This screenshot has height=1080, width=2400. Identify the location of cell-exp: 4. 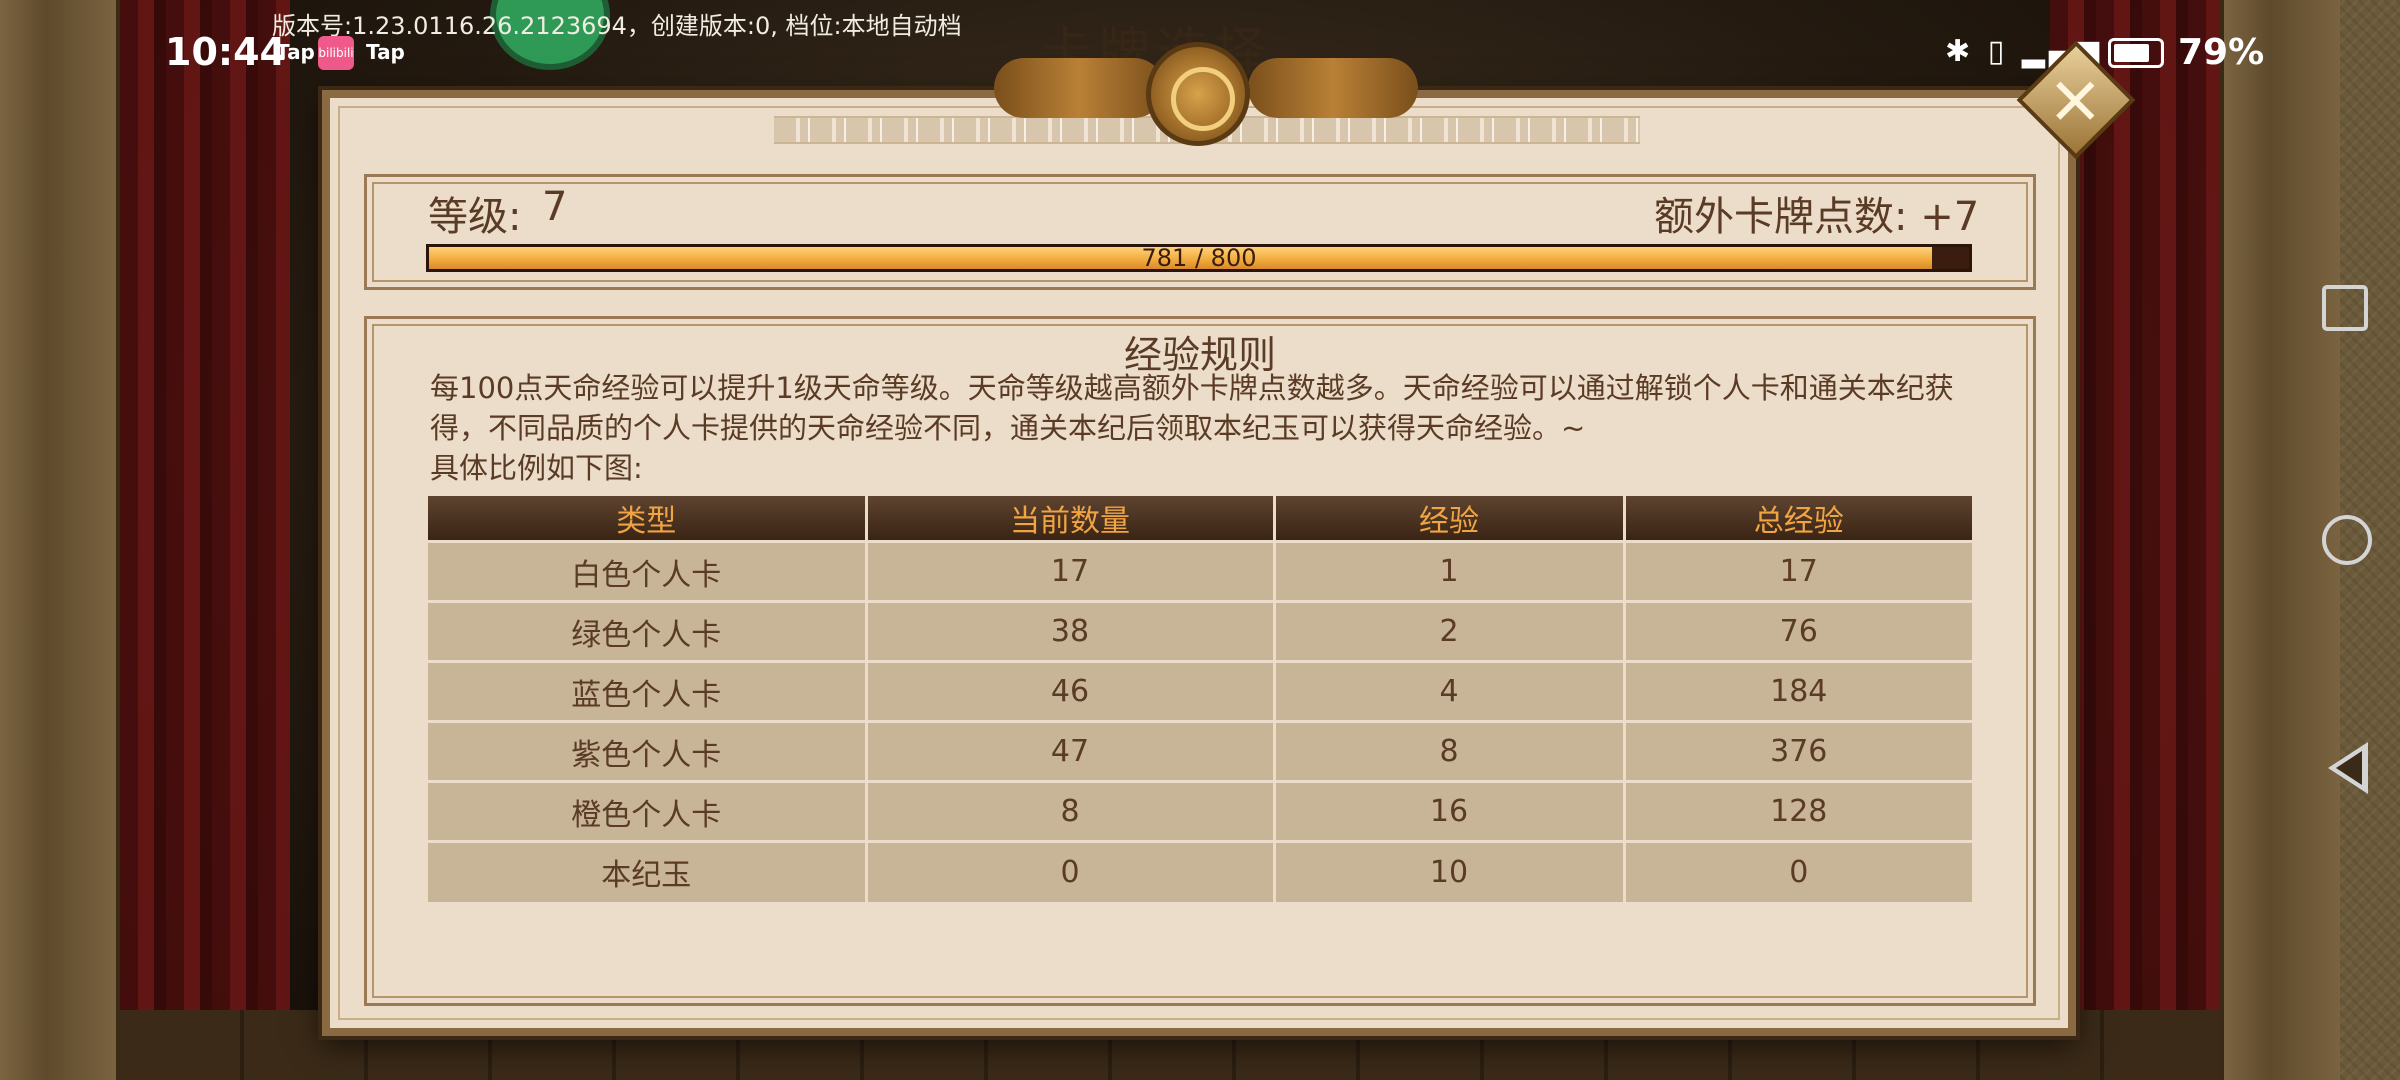
(1450, 691).